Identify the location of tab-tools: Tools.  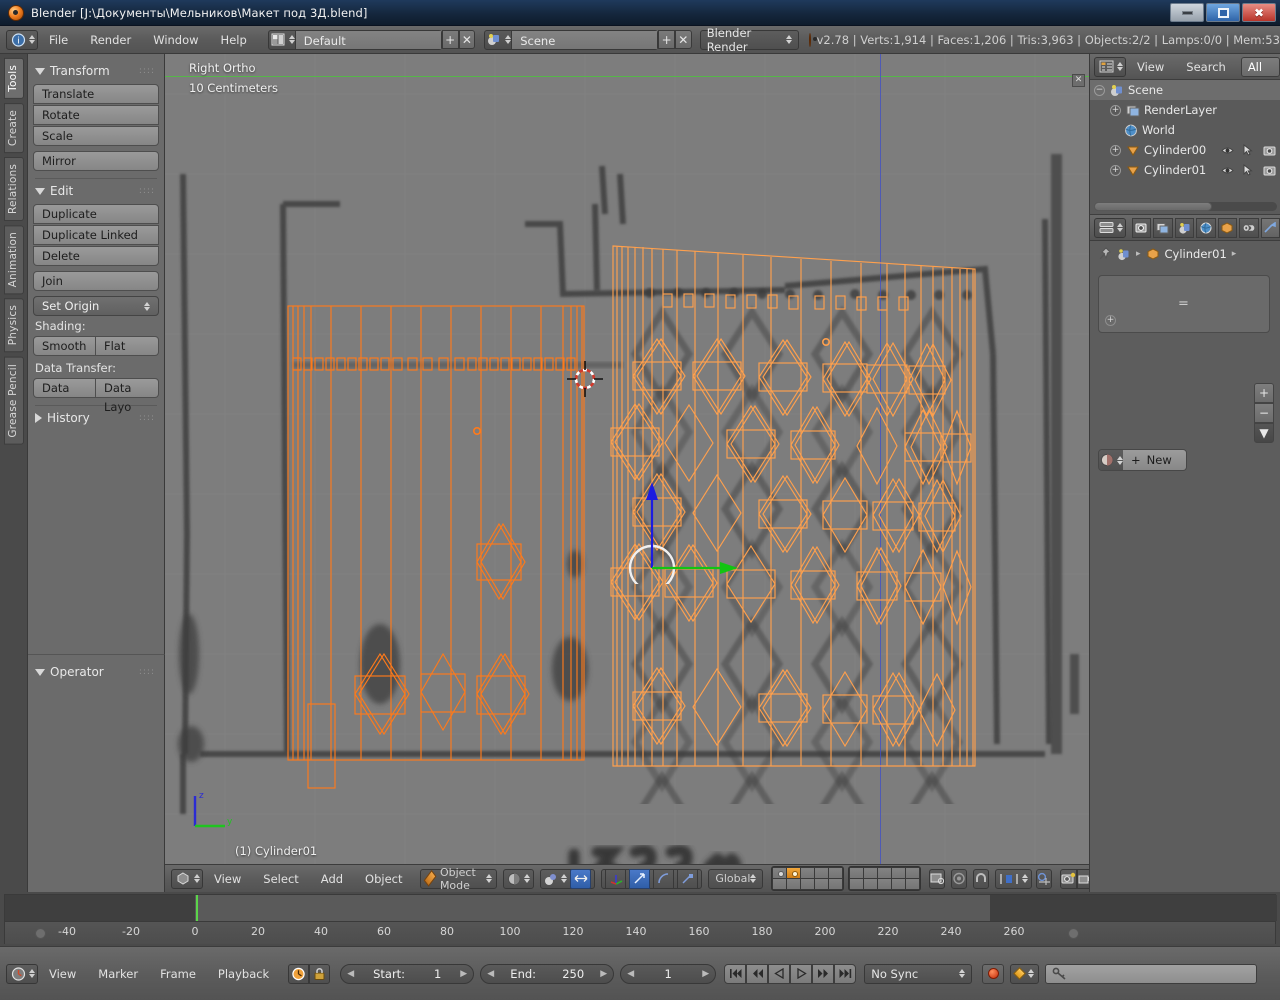
(13, 78).